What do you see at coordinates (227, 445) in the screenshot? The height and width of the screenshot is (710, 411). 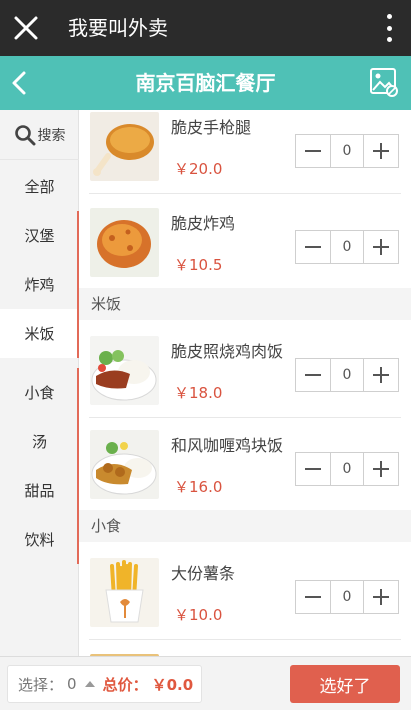 I see `item-name: 和风咖喱鸡块饭` at bounding box center [227, 445].